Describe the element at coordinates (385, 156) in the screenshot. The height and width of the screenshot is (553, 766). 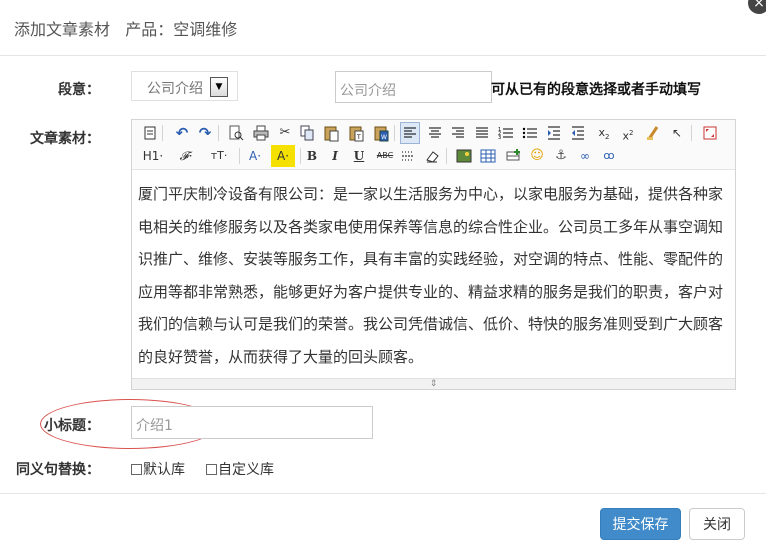
I see `strikethrough-button: ABC` at that location.